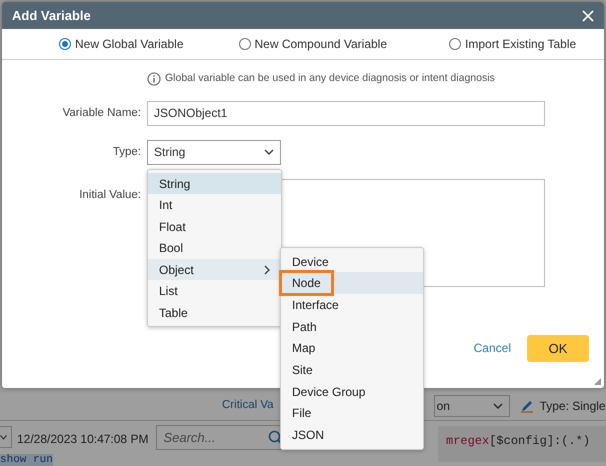 This screenshot has height=466, width=606. Describe the element at coordinates (597, 381) in the screenshot. I see `resize-grip-icon` at that location.